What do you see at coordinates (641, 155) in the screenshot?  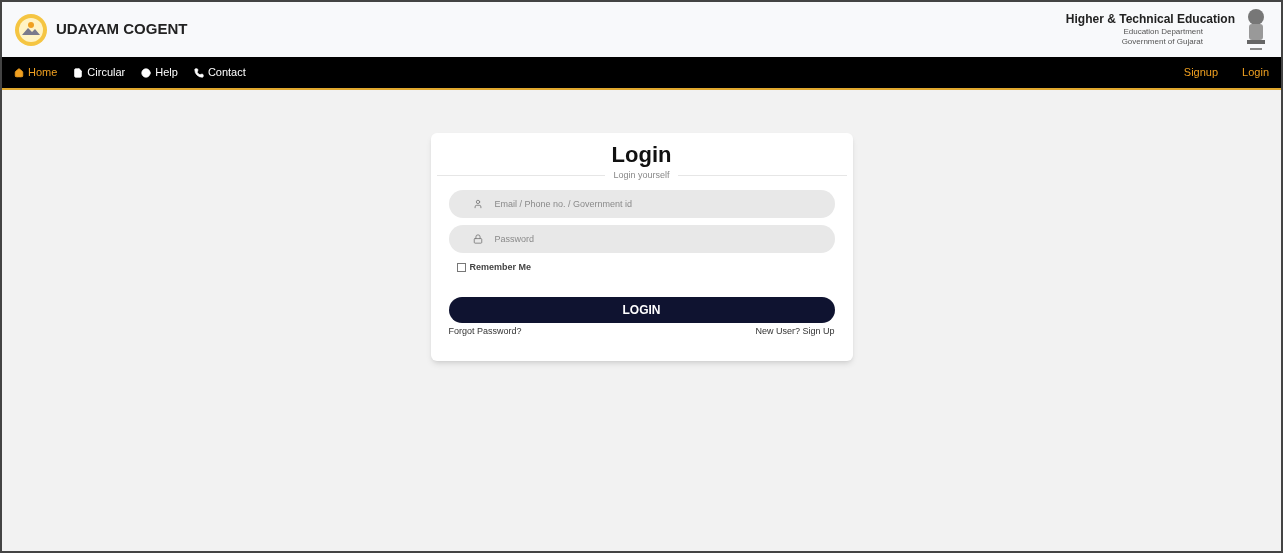 I see `login-title: Login` at bounding box center [641, 155].